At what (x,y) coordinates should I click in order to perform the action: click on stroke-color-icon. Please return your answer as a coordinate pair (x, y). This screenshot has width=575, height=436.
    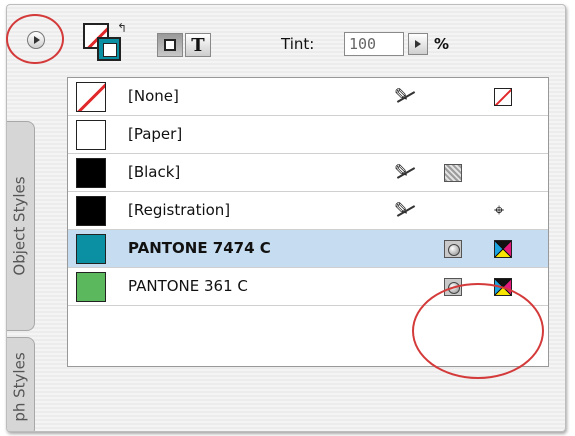
    Looking at the image, I should click on (109, 49).